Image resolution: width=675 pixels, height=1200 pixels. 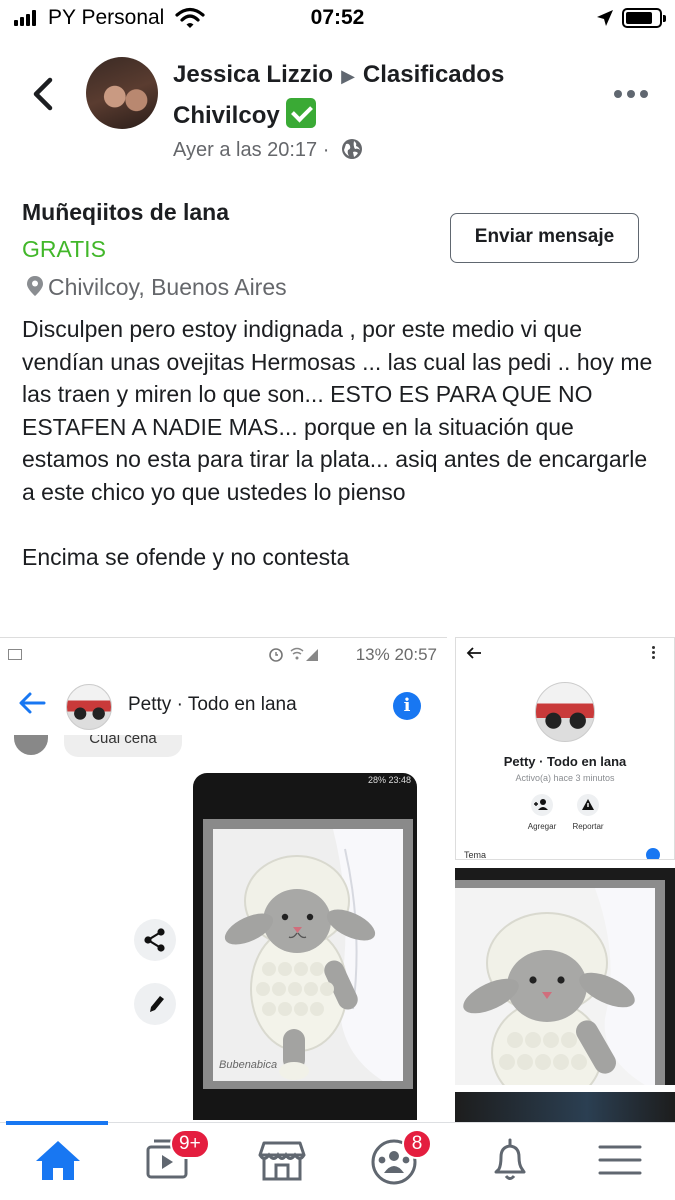 What do you see at coordinates (351, 149) in the screenshot?
I see `globe-icon` at bounding box center [351, 149].